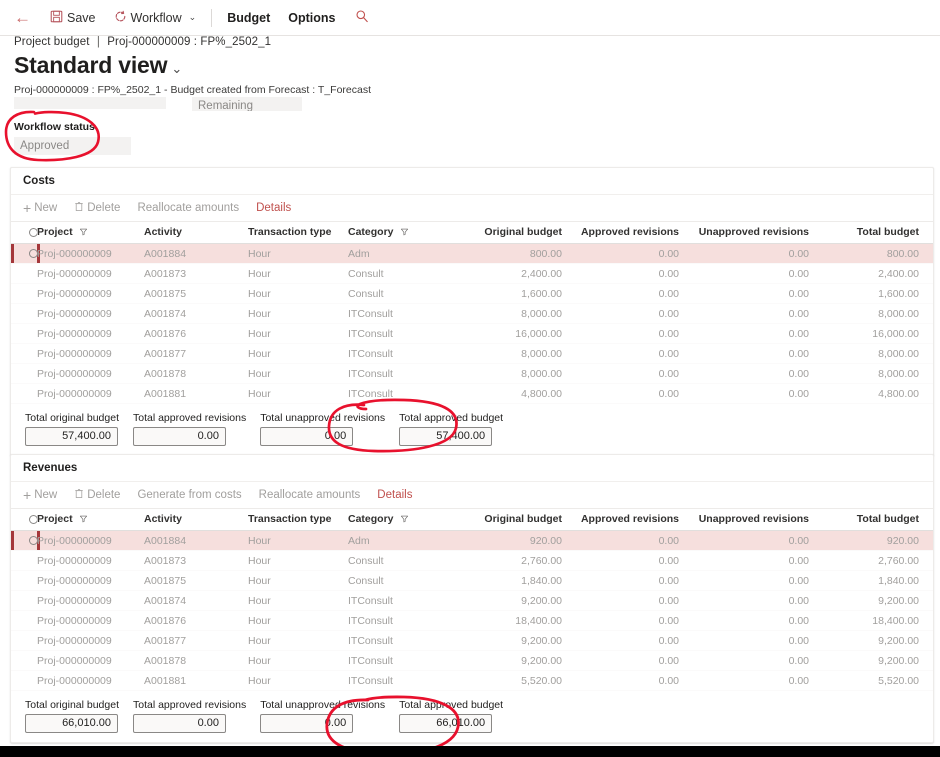 This screenshot has width=940, height=757. Describe the element at coordinates (196, 313) in the screenshot. I see `cell-activity: A001874` at that location.